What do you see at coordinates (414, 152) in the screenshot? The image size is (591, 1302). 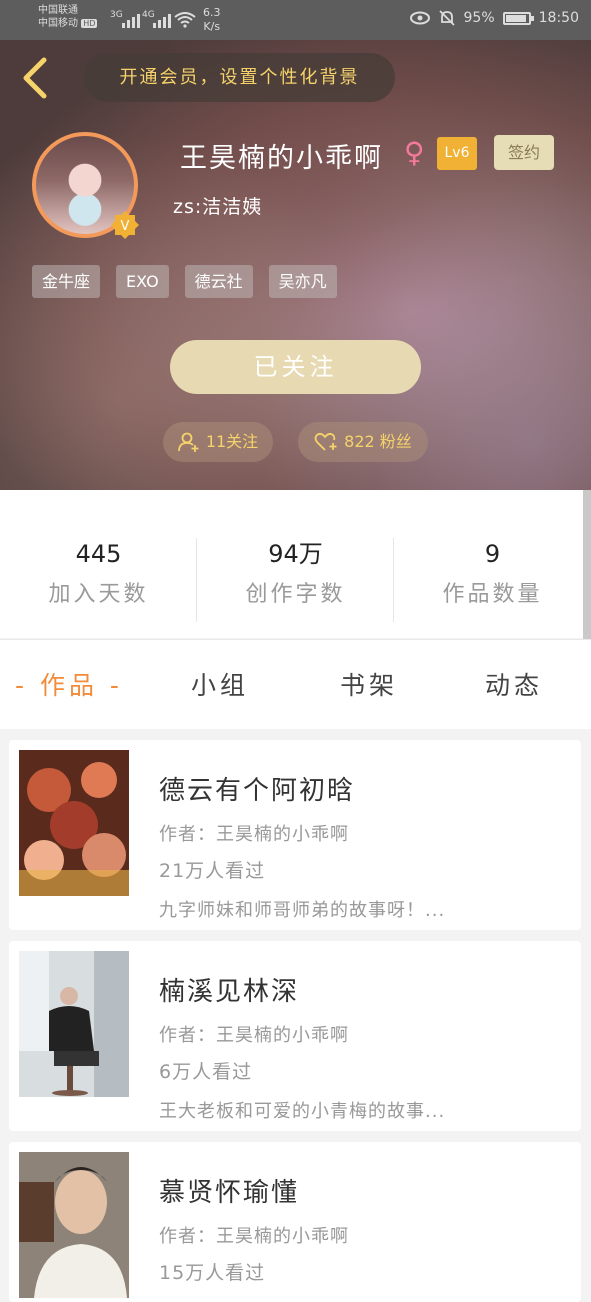 I see `female-icon: ♀` at bounding box center [414, 152].